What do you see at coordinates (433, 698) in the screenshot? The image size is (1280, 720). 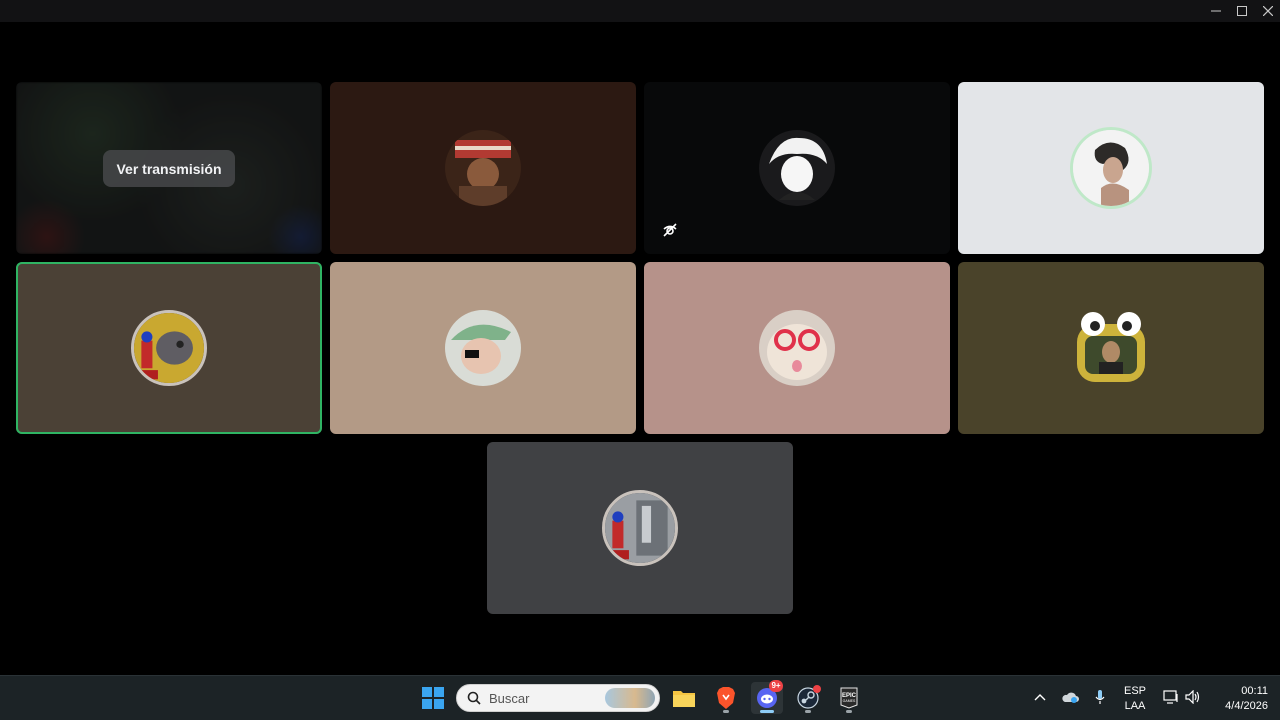 I see `windows-start-icon` at bounding box center [433, 698].